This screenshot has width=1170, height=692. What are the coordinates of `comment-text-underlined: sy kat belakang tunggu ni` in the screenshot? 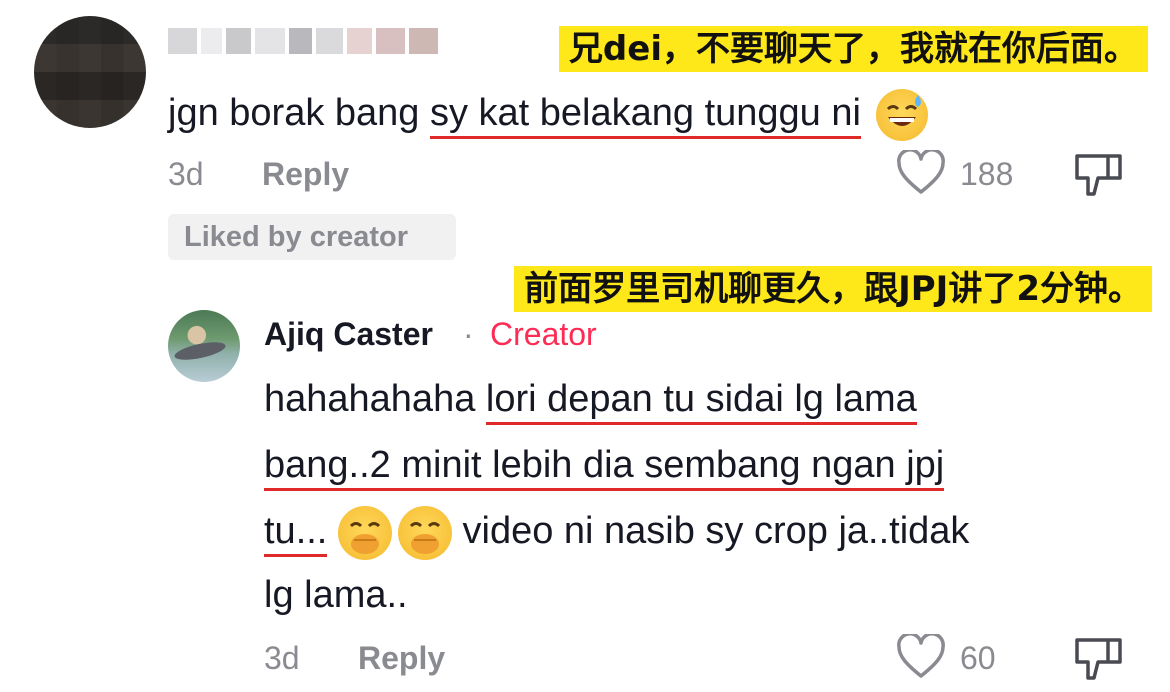 It's located at (645, 115).